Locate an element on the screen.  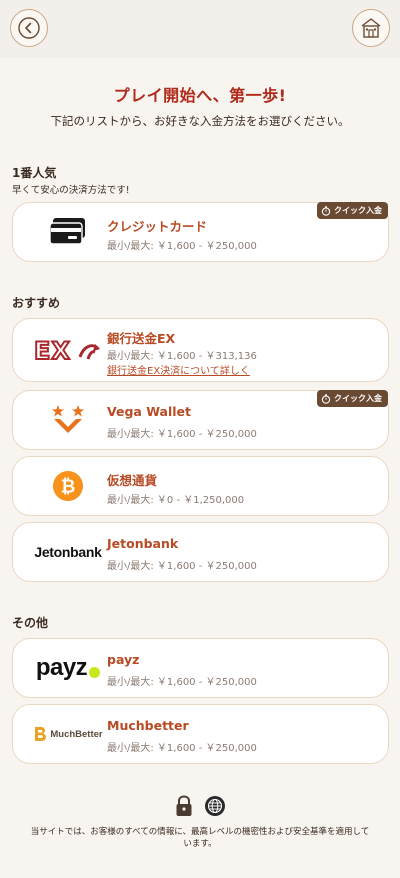
top-bar is located at coordinates (200, 29).